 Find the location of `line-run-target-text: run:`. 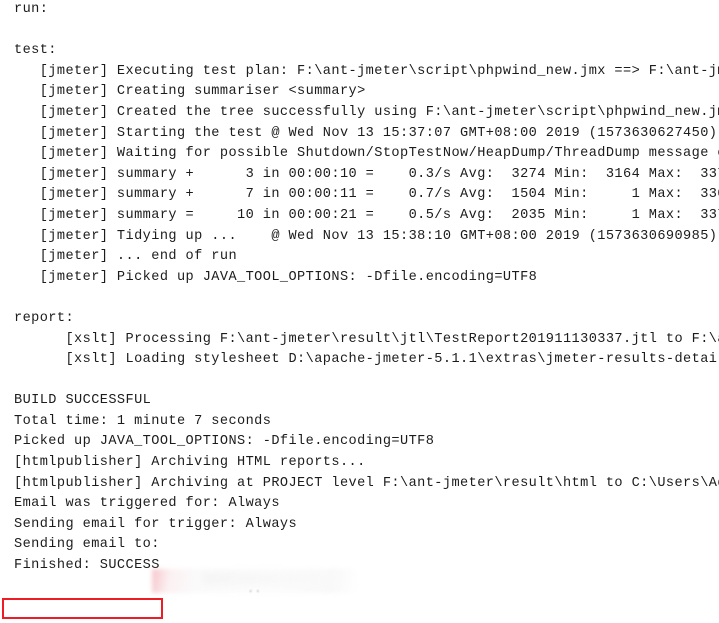

line-run-target-text: run: is located at coordinates (31, 9).